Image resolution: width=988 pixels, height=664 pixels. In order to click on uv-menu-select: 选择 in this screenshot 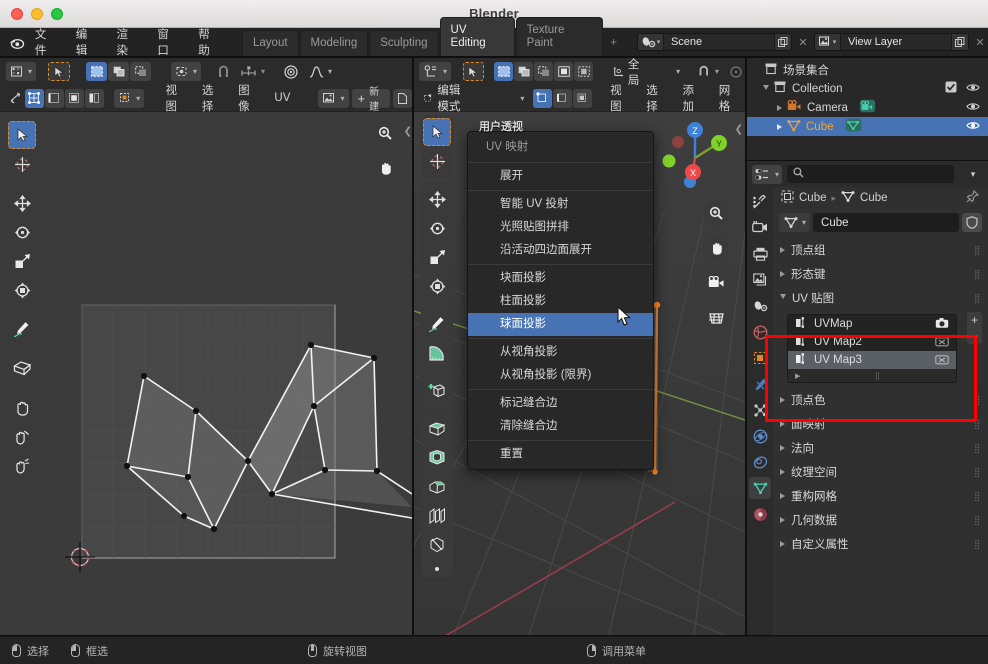, I will do `click(211, 98)`.